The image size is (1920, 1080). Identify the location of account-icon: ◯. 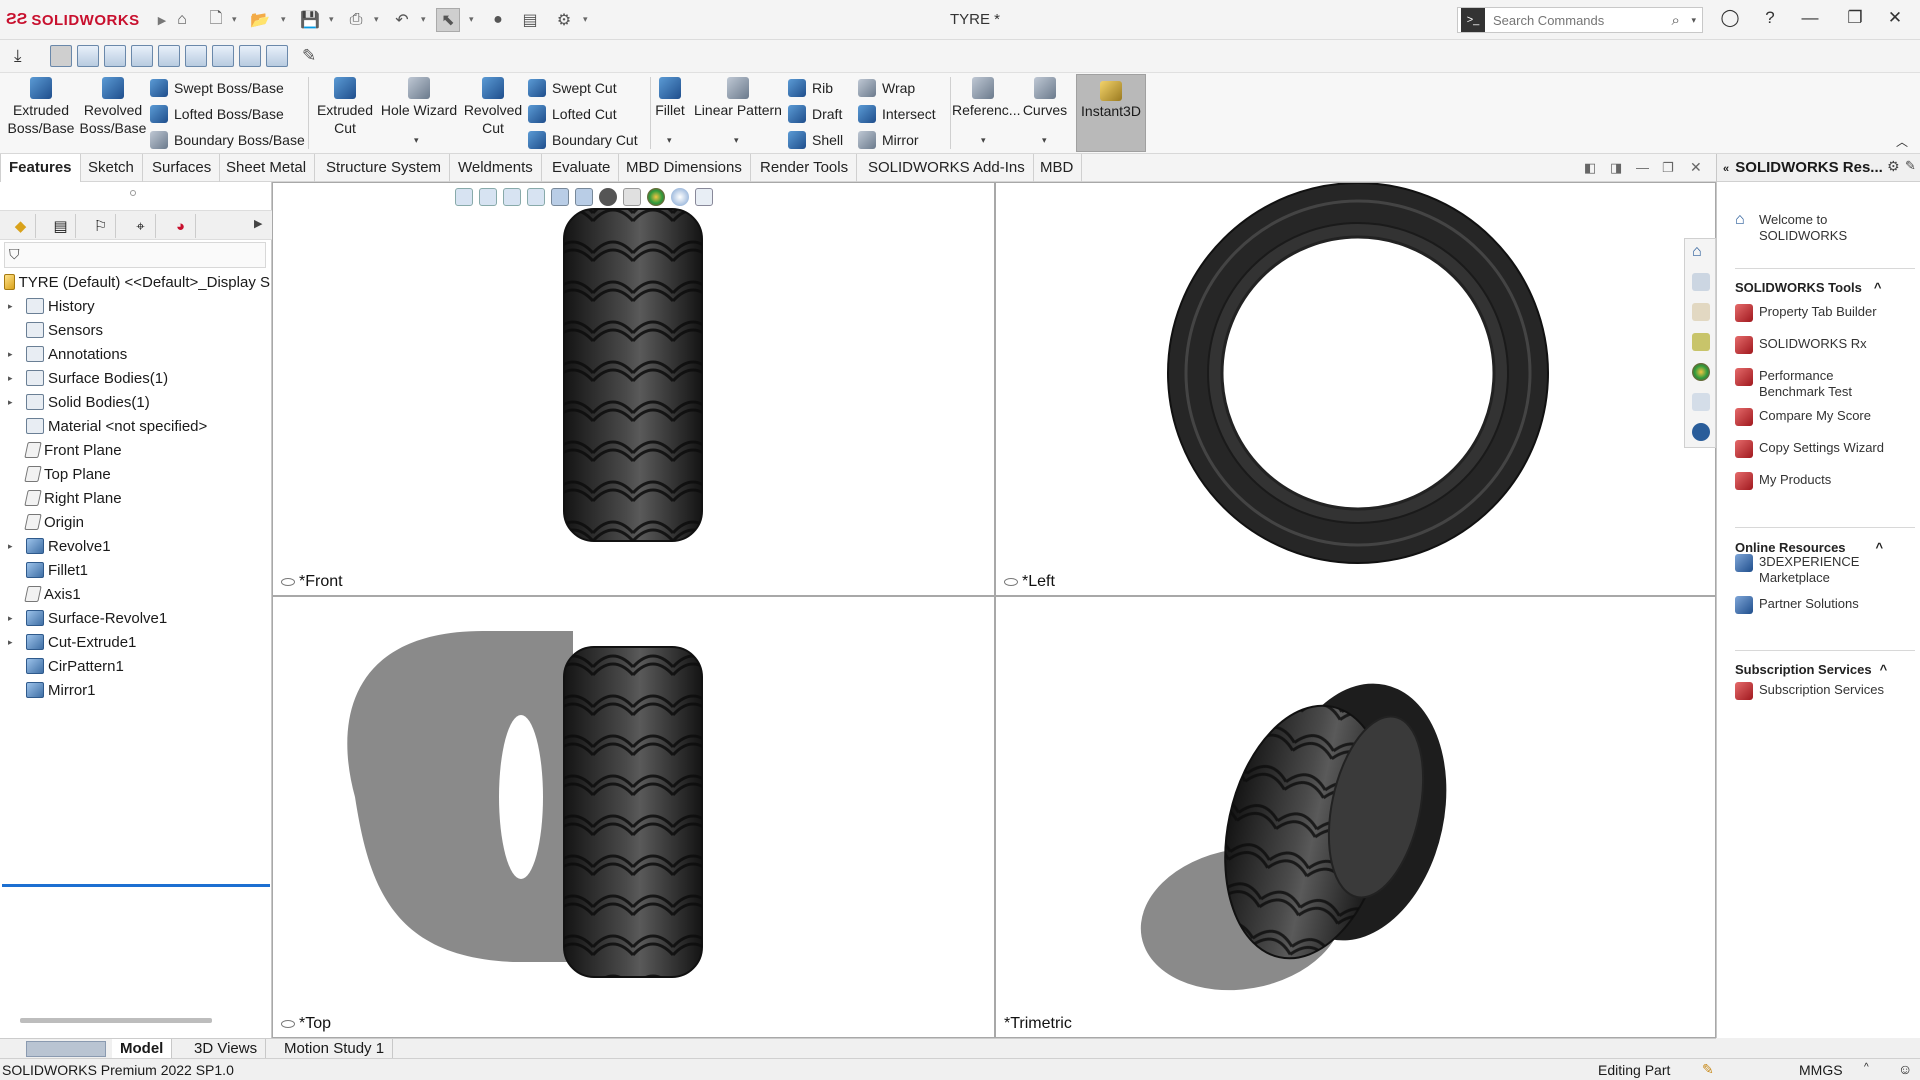
(1730, 20).